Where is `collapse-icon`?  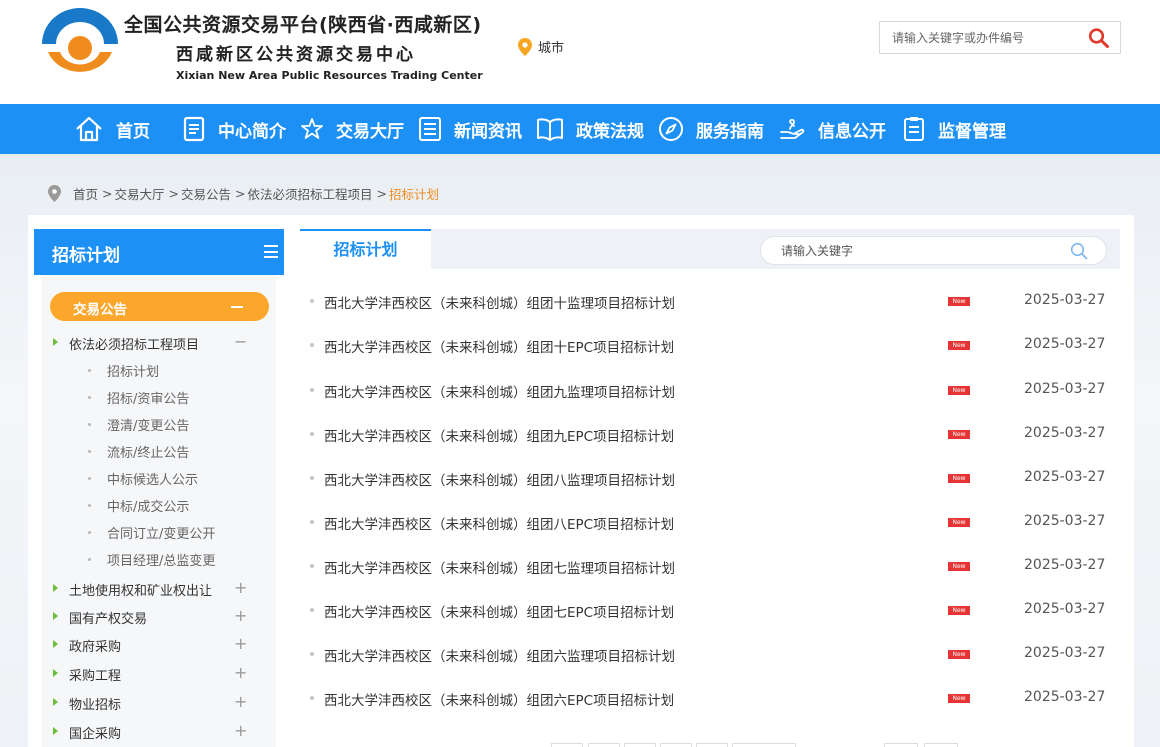 collapse-icon is located at coordinates (237, 307).